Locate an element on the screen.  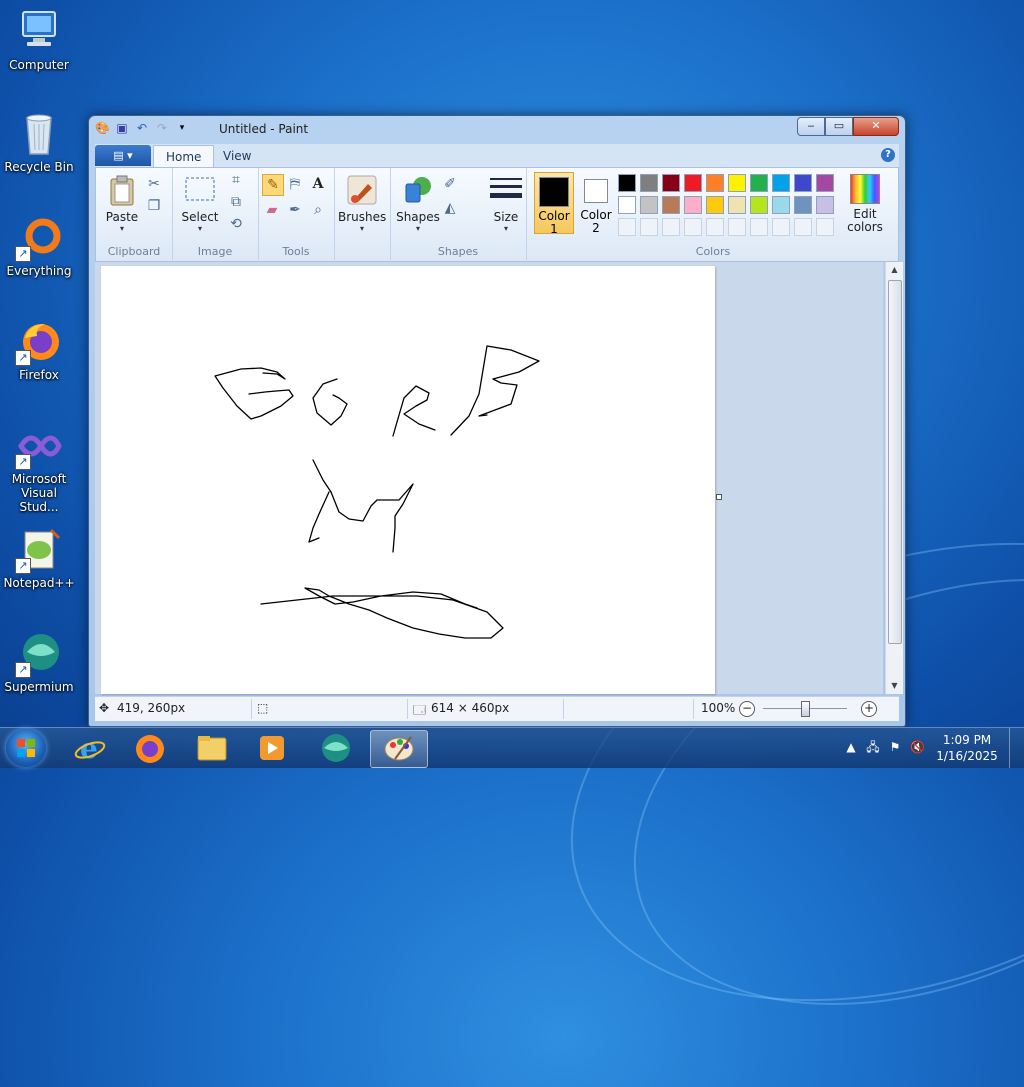
maximize-button: ▭ is located at coordinates (839, 126).